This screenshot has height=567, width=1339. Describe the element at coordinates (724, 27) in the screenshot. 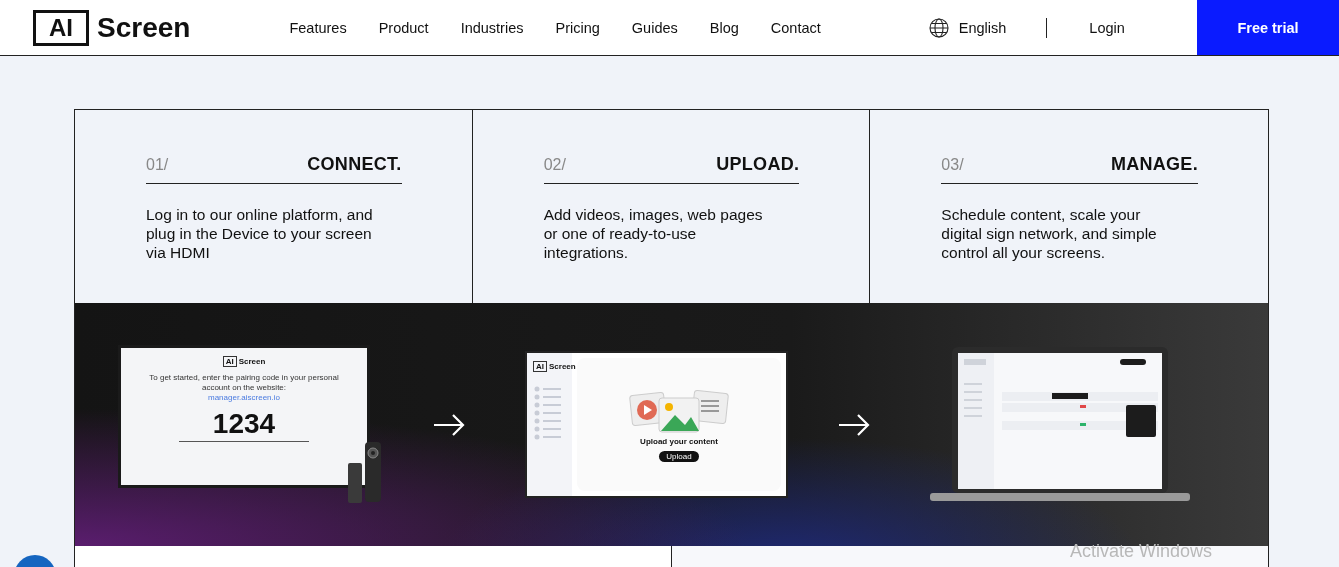

I see `nav-link: Blog` at that location.